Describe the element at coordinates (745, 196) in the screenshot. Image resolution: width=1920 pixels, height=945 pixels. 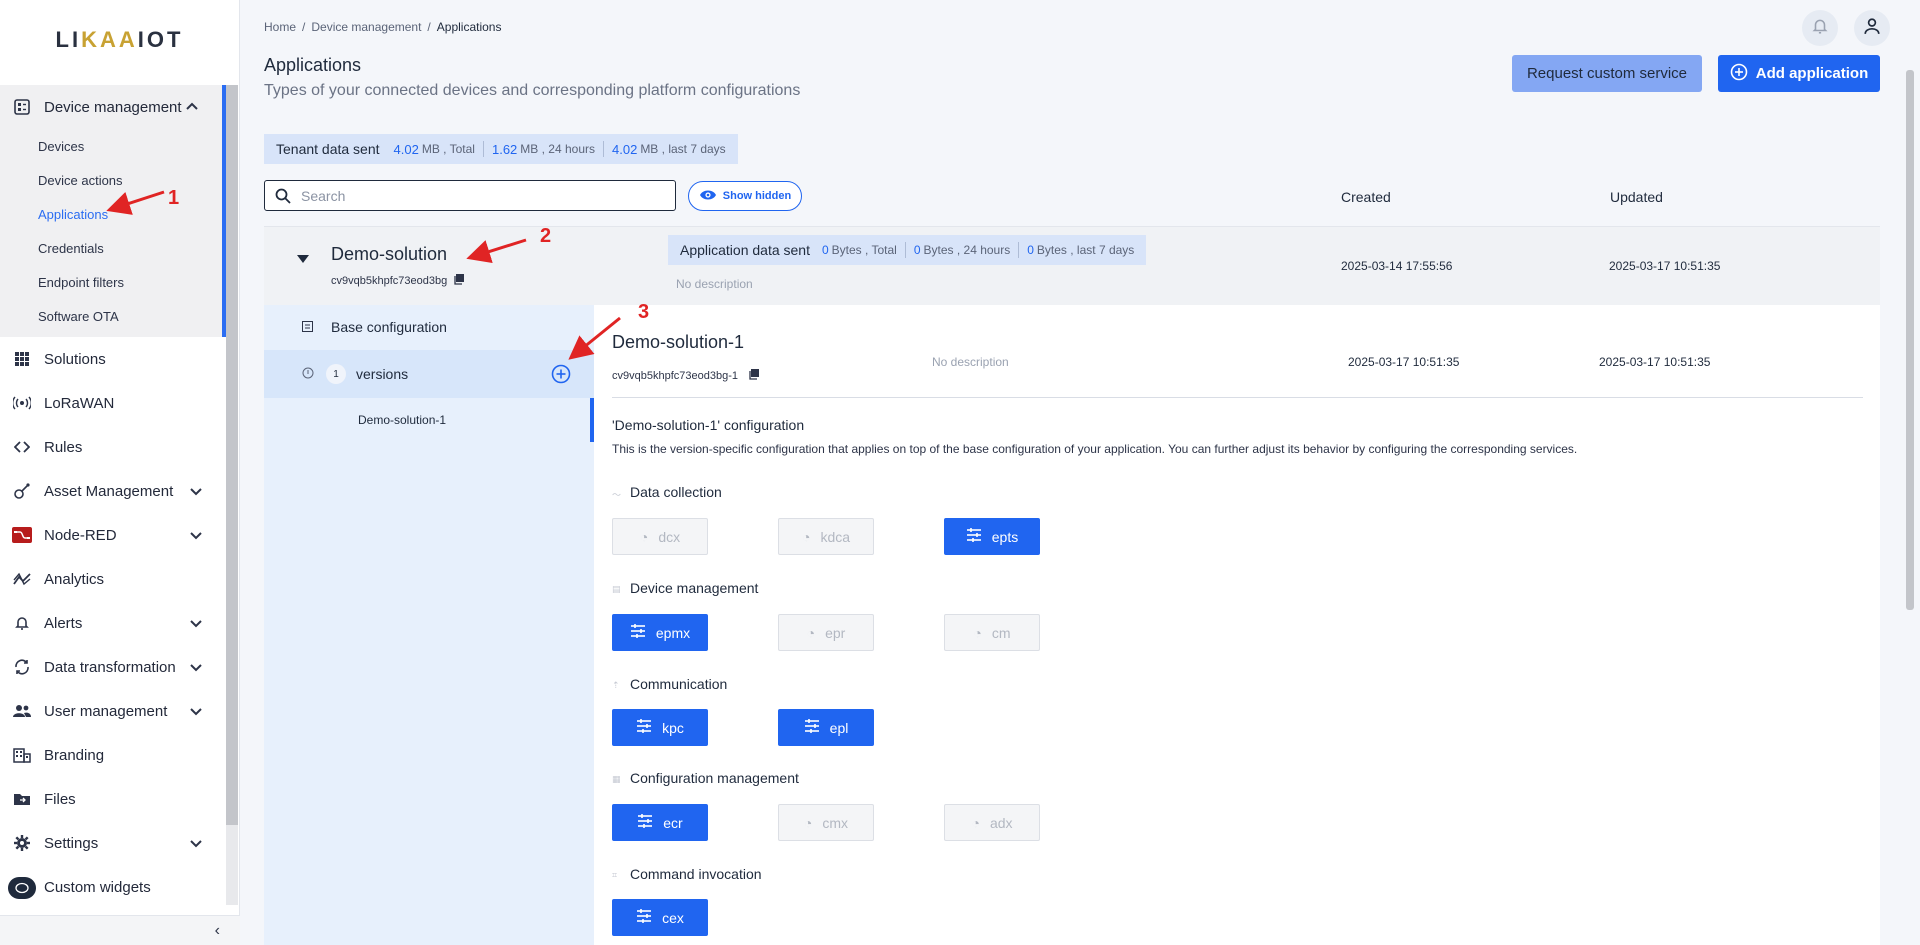
I see `show-hidden-button: Show hidden` at that location.